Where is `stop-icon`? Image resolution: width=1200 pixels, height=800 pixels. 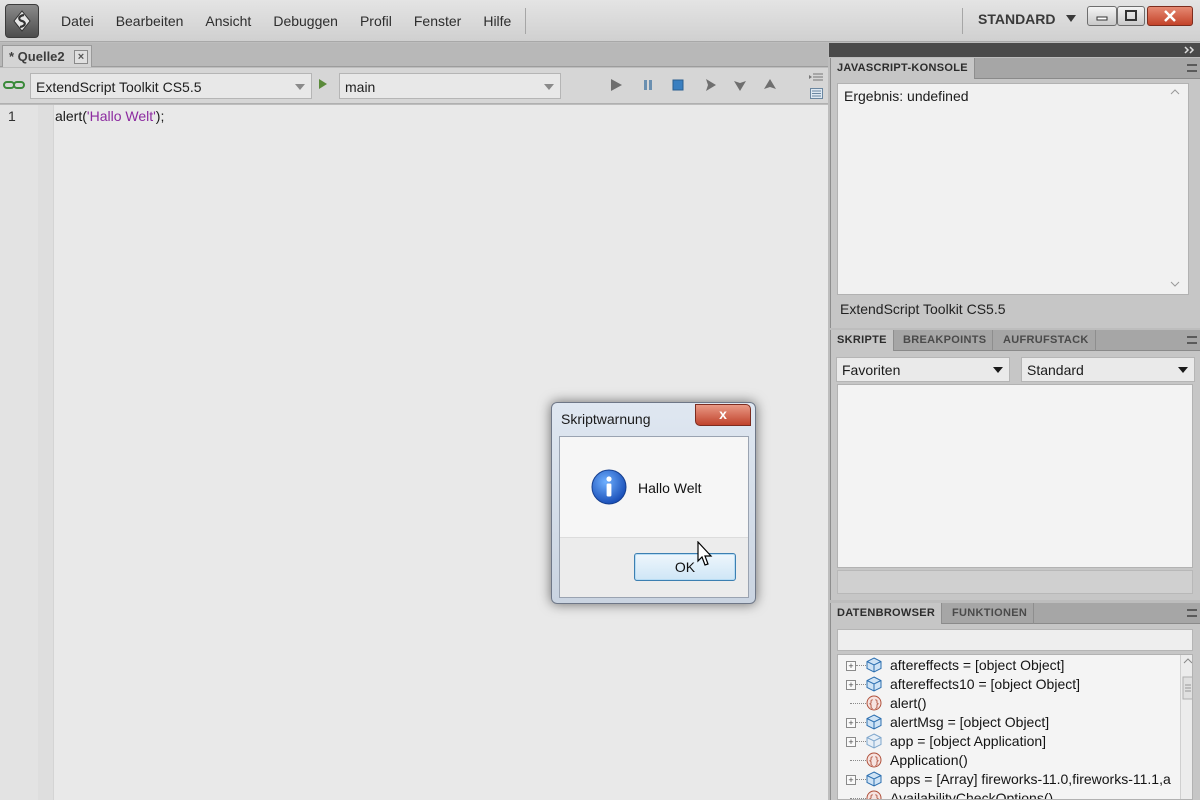 stop-icon is located at coordinates (678, 85).